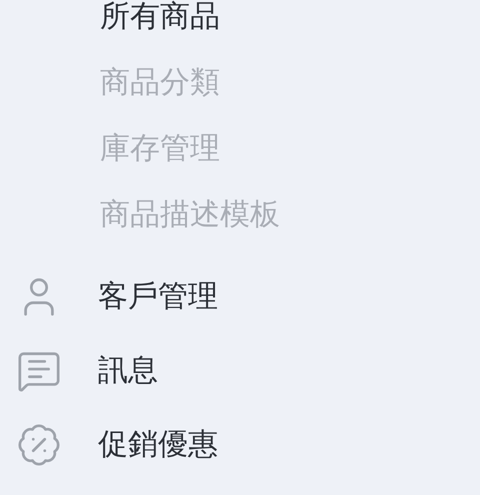 Image resolution: width=480 pixels, height=495 pixels. What do you see at coordinates (158, 445) in the screenshot?
I see `menu-item: 促銷優惠` at bounding box center [158, 445].